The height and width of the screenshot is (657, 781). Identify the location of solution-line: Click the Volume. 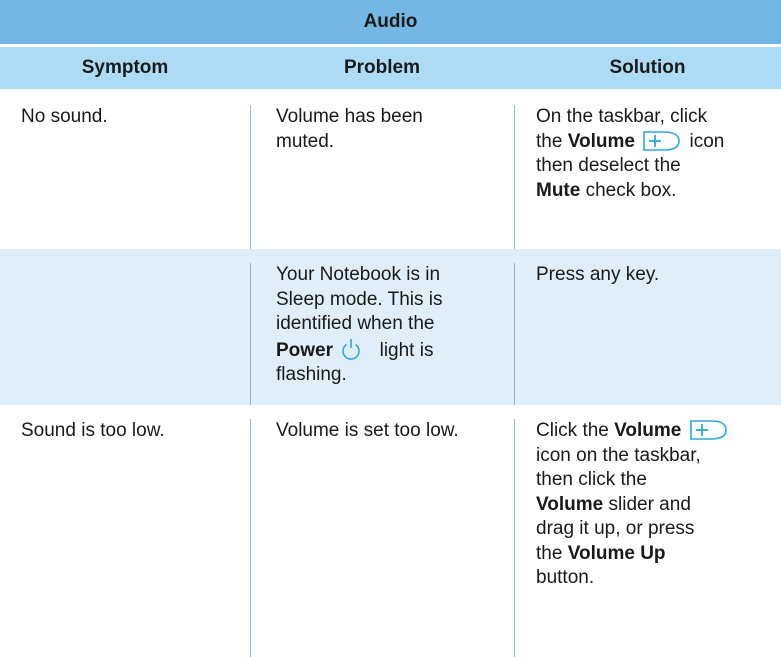
(658, 431).